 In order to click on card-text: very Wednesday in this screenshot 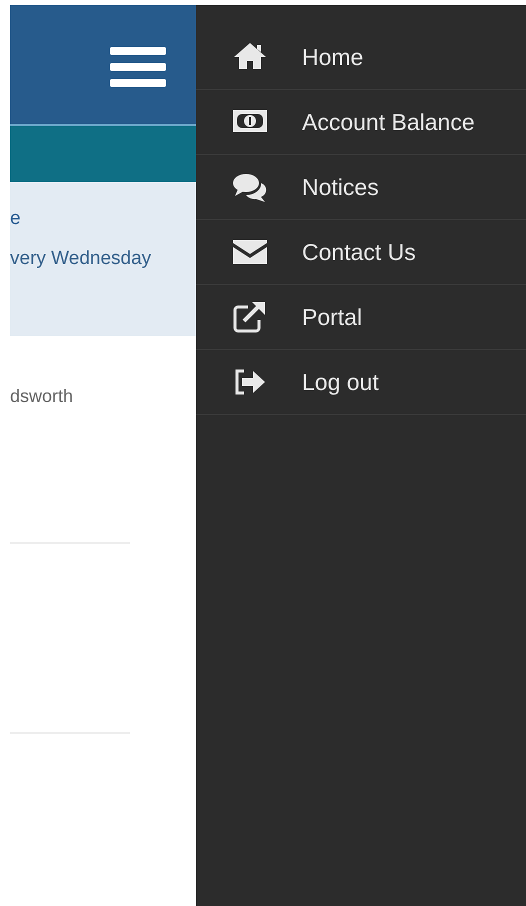, I will do `click(81, 259)`.